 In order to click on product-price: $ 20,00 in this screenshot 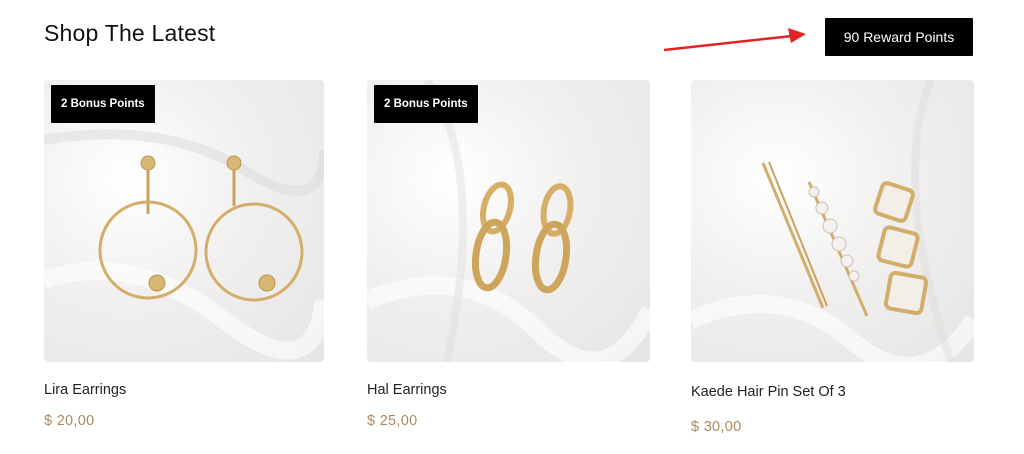, I will do `click(69, 421)`.